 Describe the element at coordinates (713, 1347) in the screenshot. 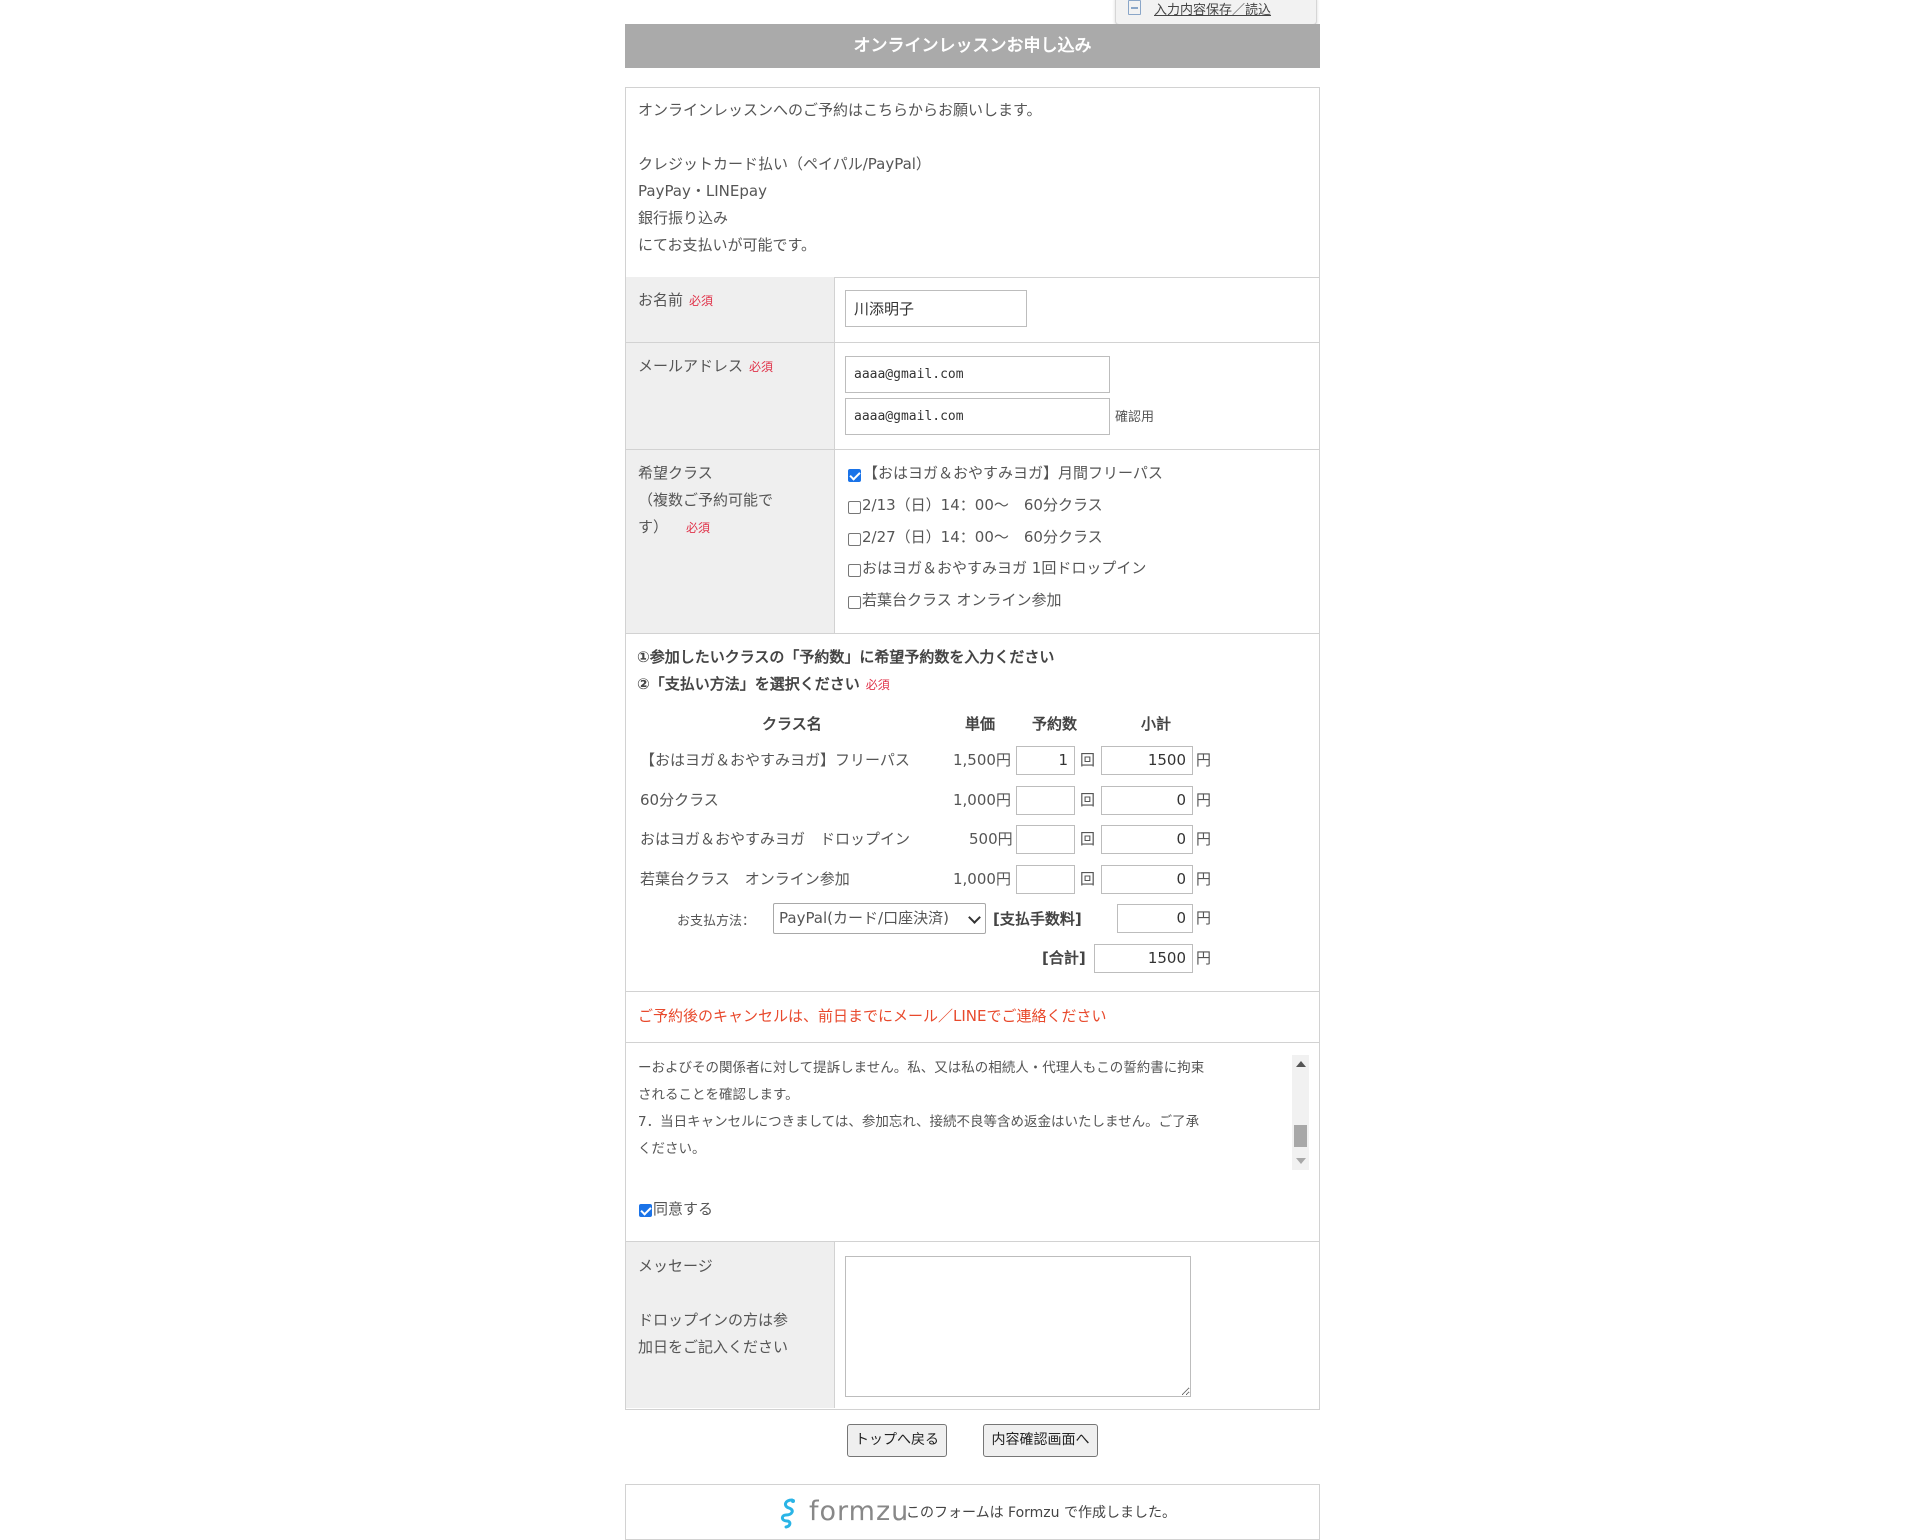

I see `message-note-line2: 加日をご記入ください` at that location.